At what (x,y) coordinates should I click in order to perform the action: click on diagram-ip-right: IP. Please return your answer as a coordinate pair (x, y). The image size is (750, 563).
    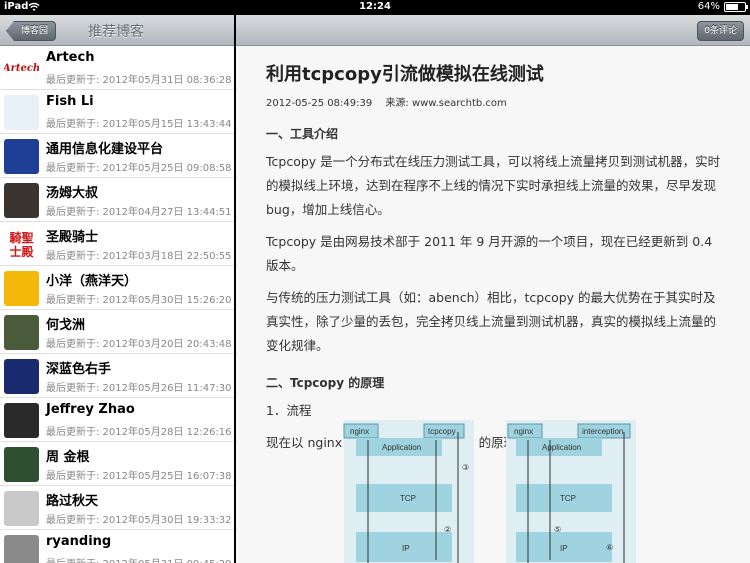
    Looking at the image, I should click on (564, 548).